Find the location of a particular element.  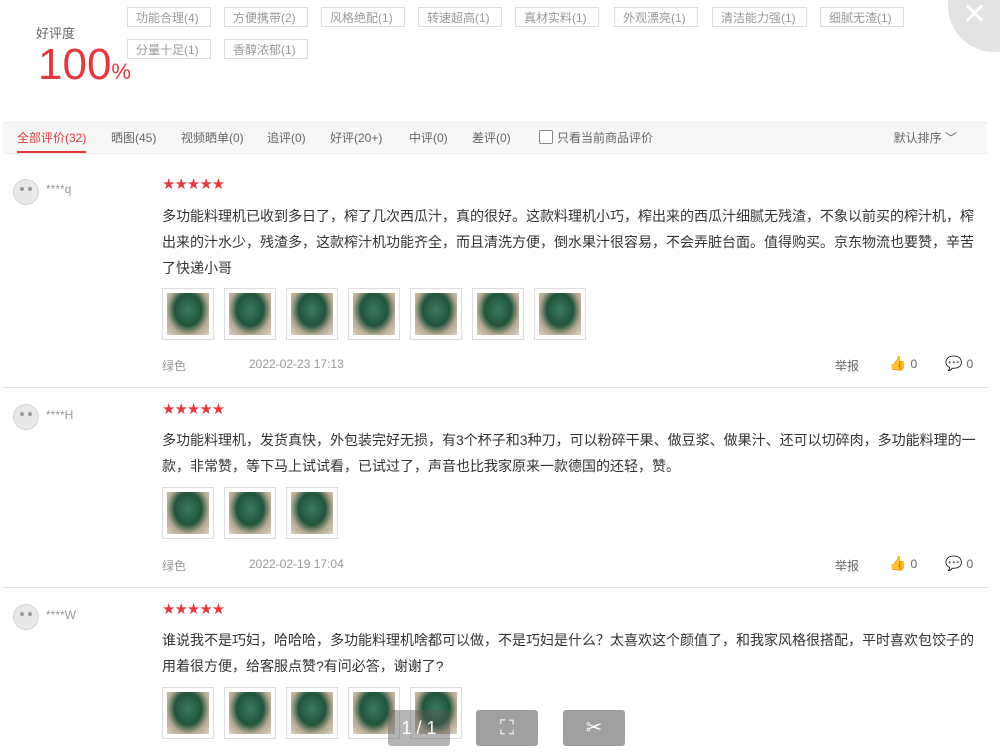

filter-neutral: 中评(0) is located at coordinates (428, 138).